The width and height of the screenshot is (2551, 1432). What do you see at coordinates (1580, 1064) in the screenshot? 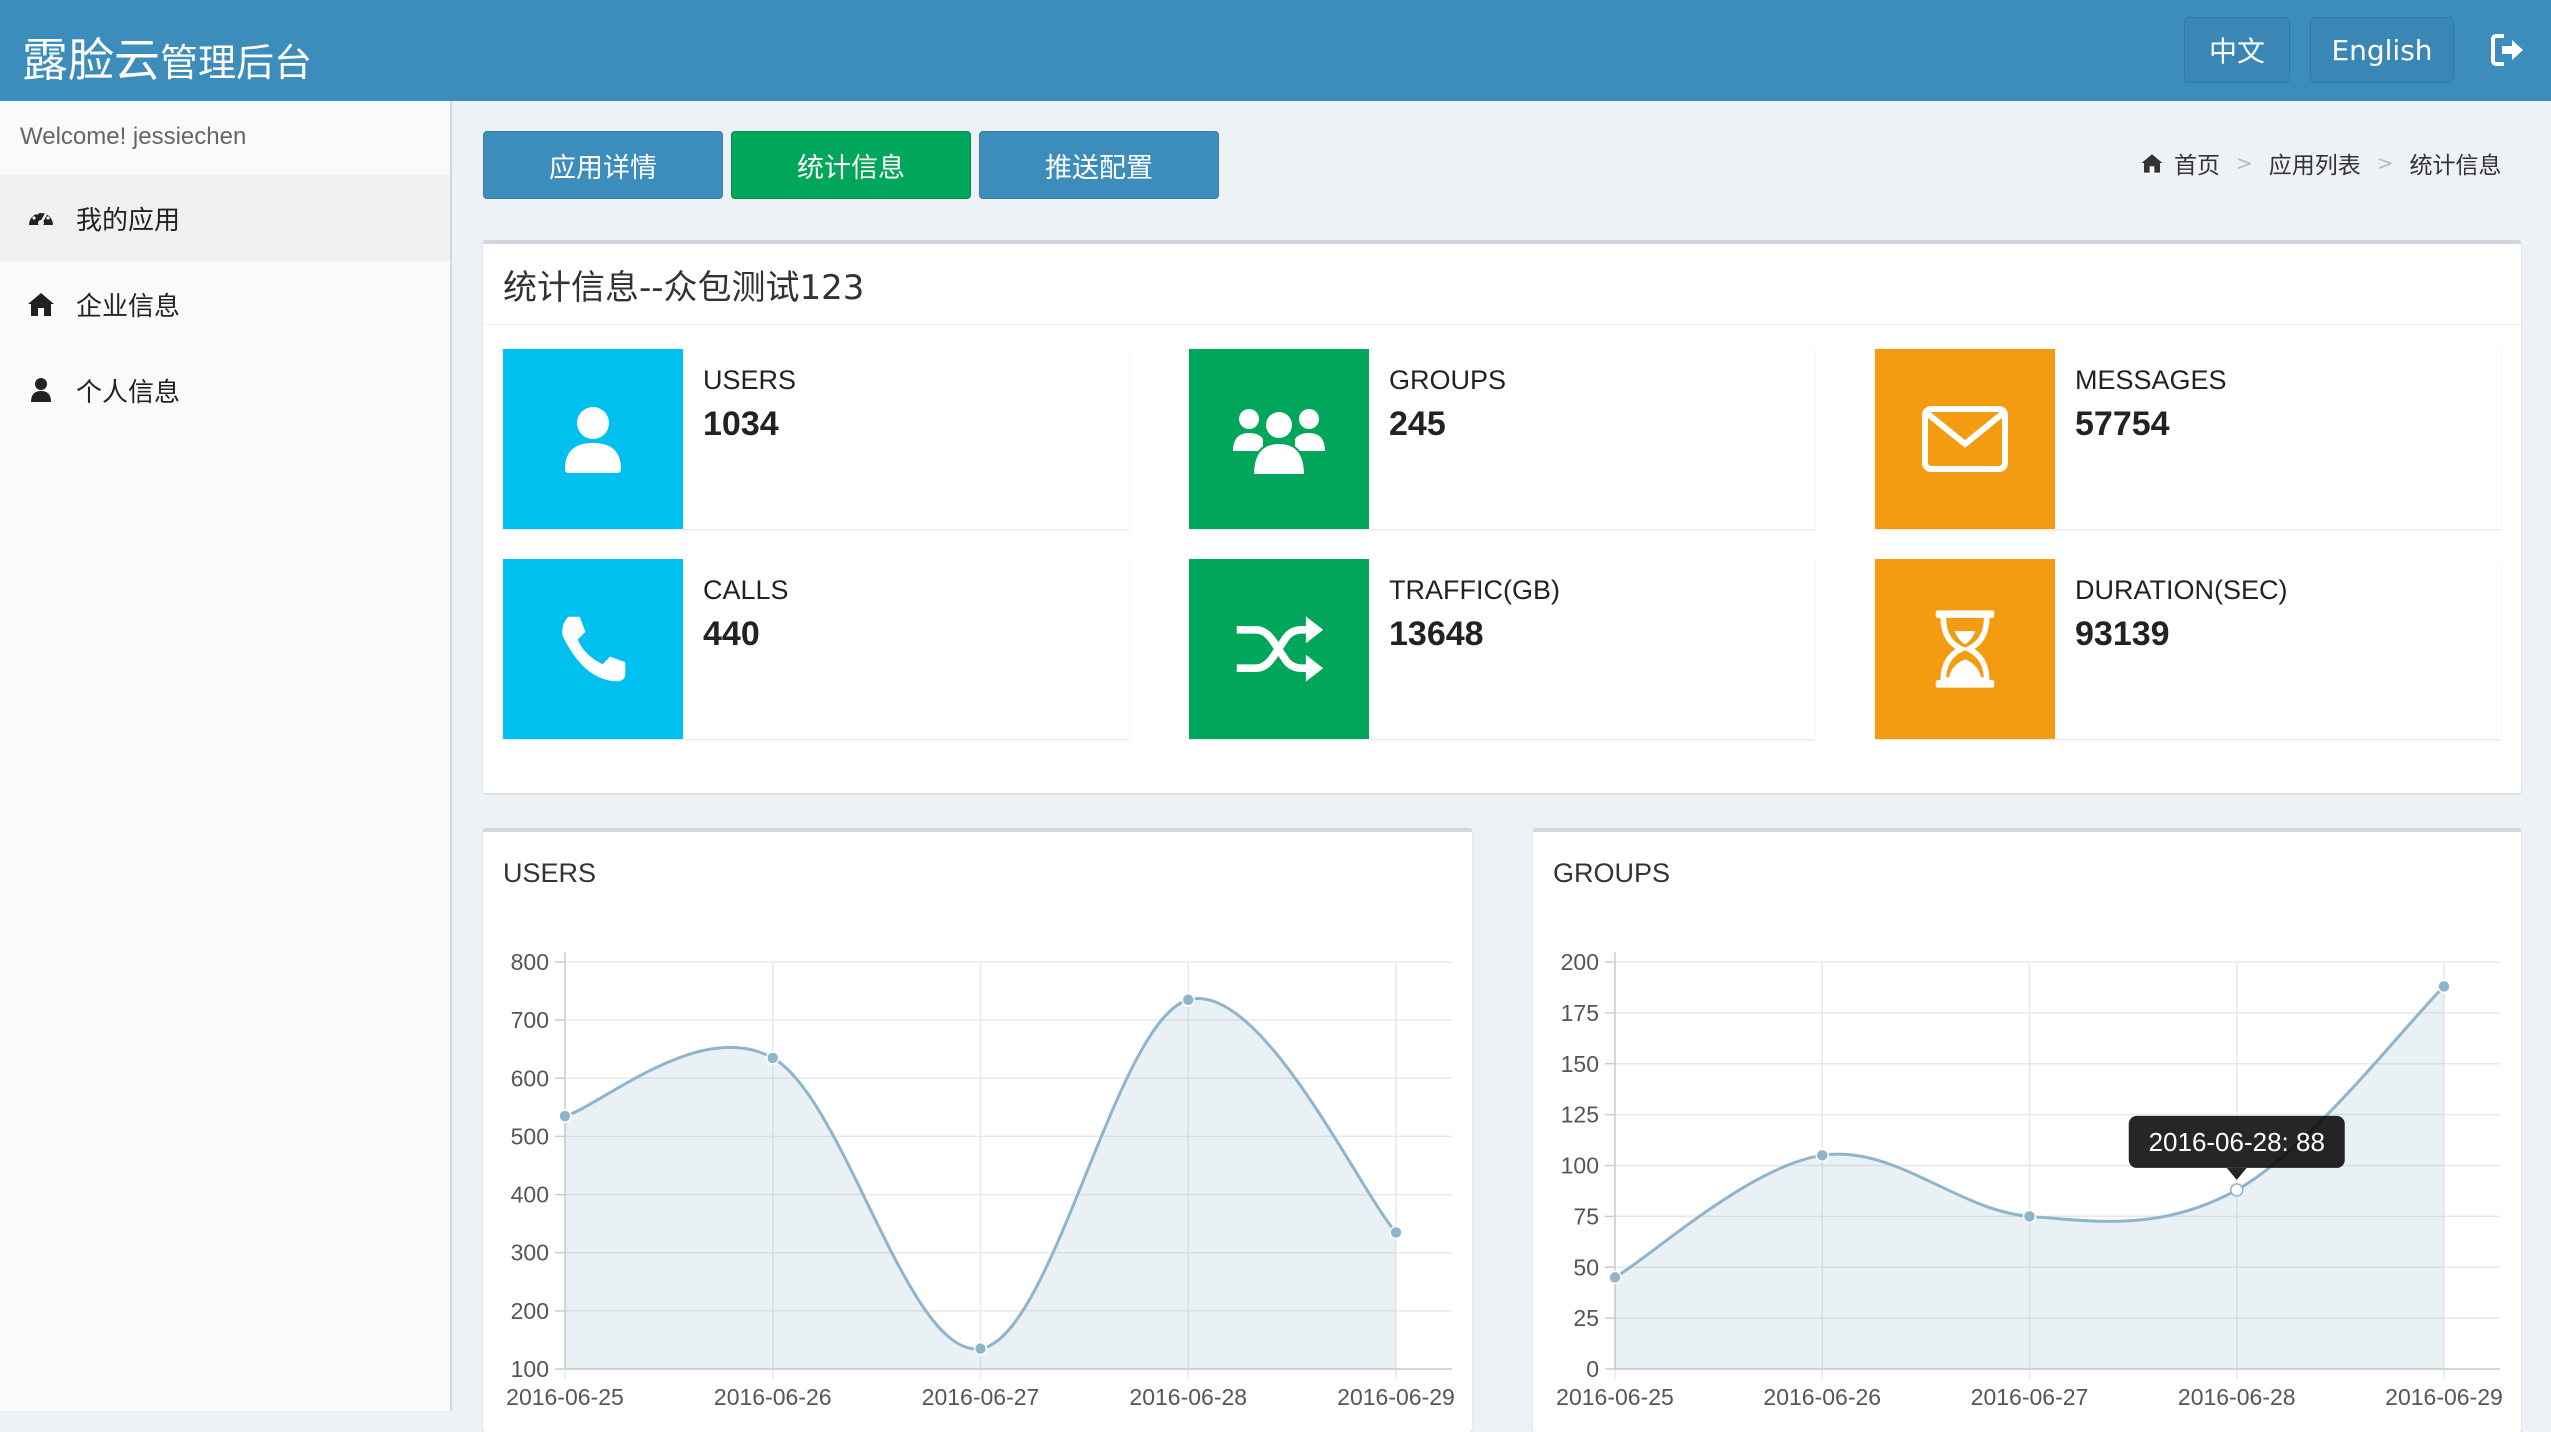
I see `y-tick-label: 150` at bounding box center [1580, 1064].